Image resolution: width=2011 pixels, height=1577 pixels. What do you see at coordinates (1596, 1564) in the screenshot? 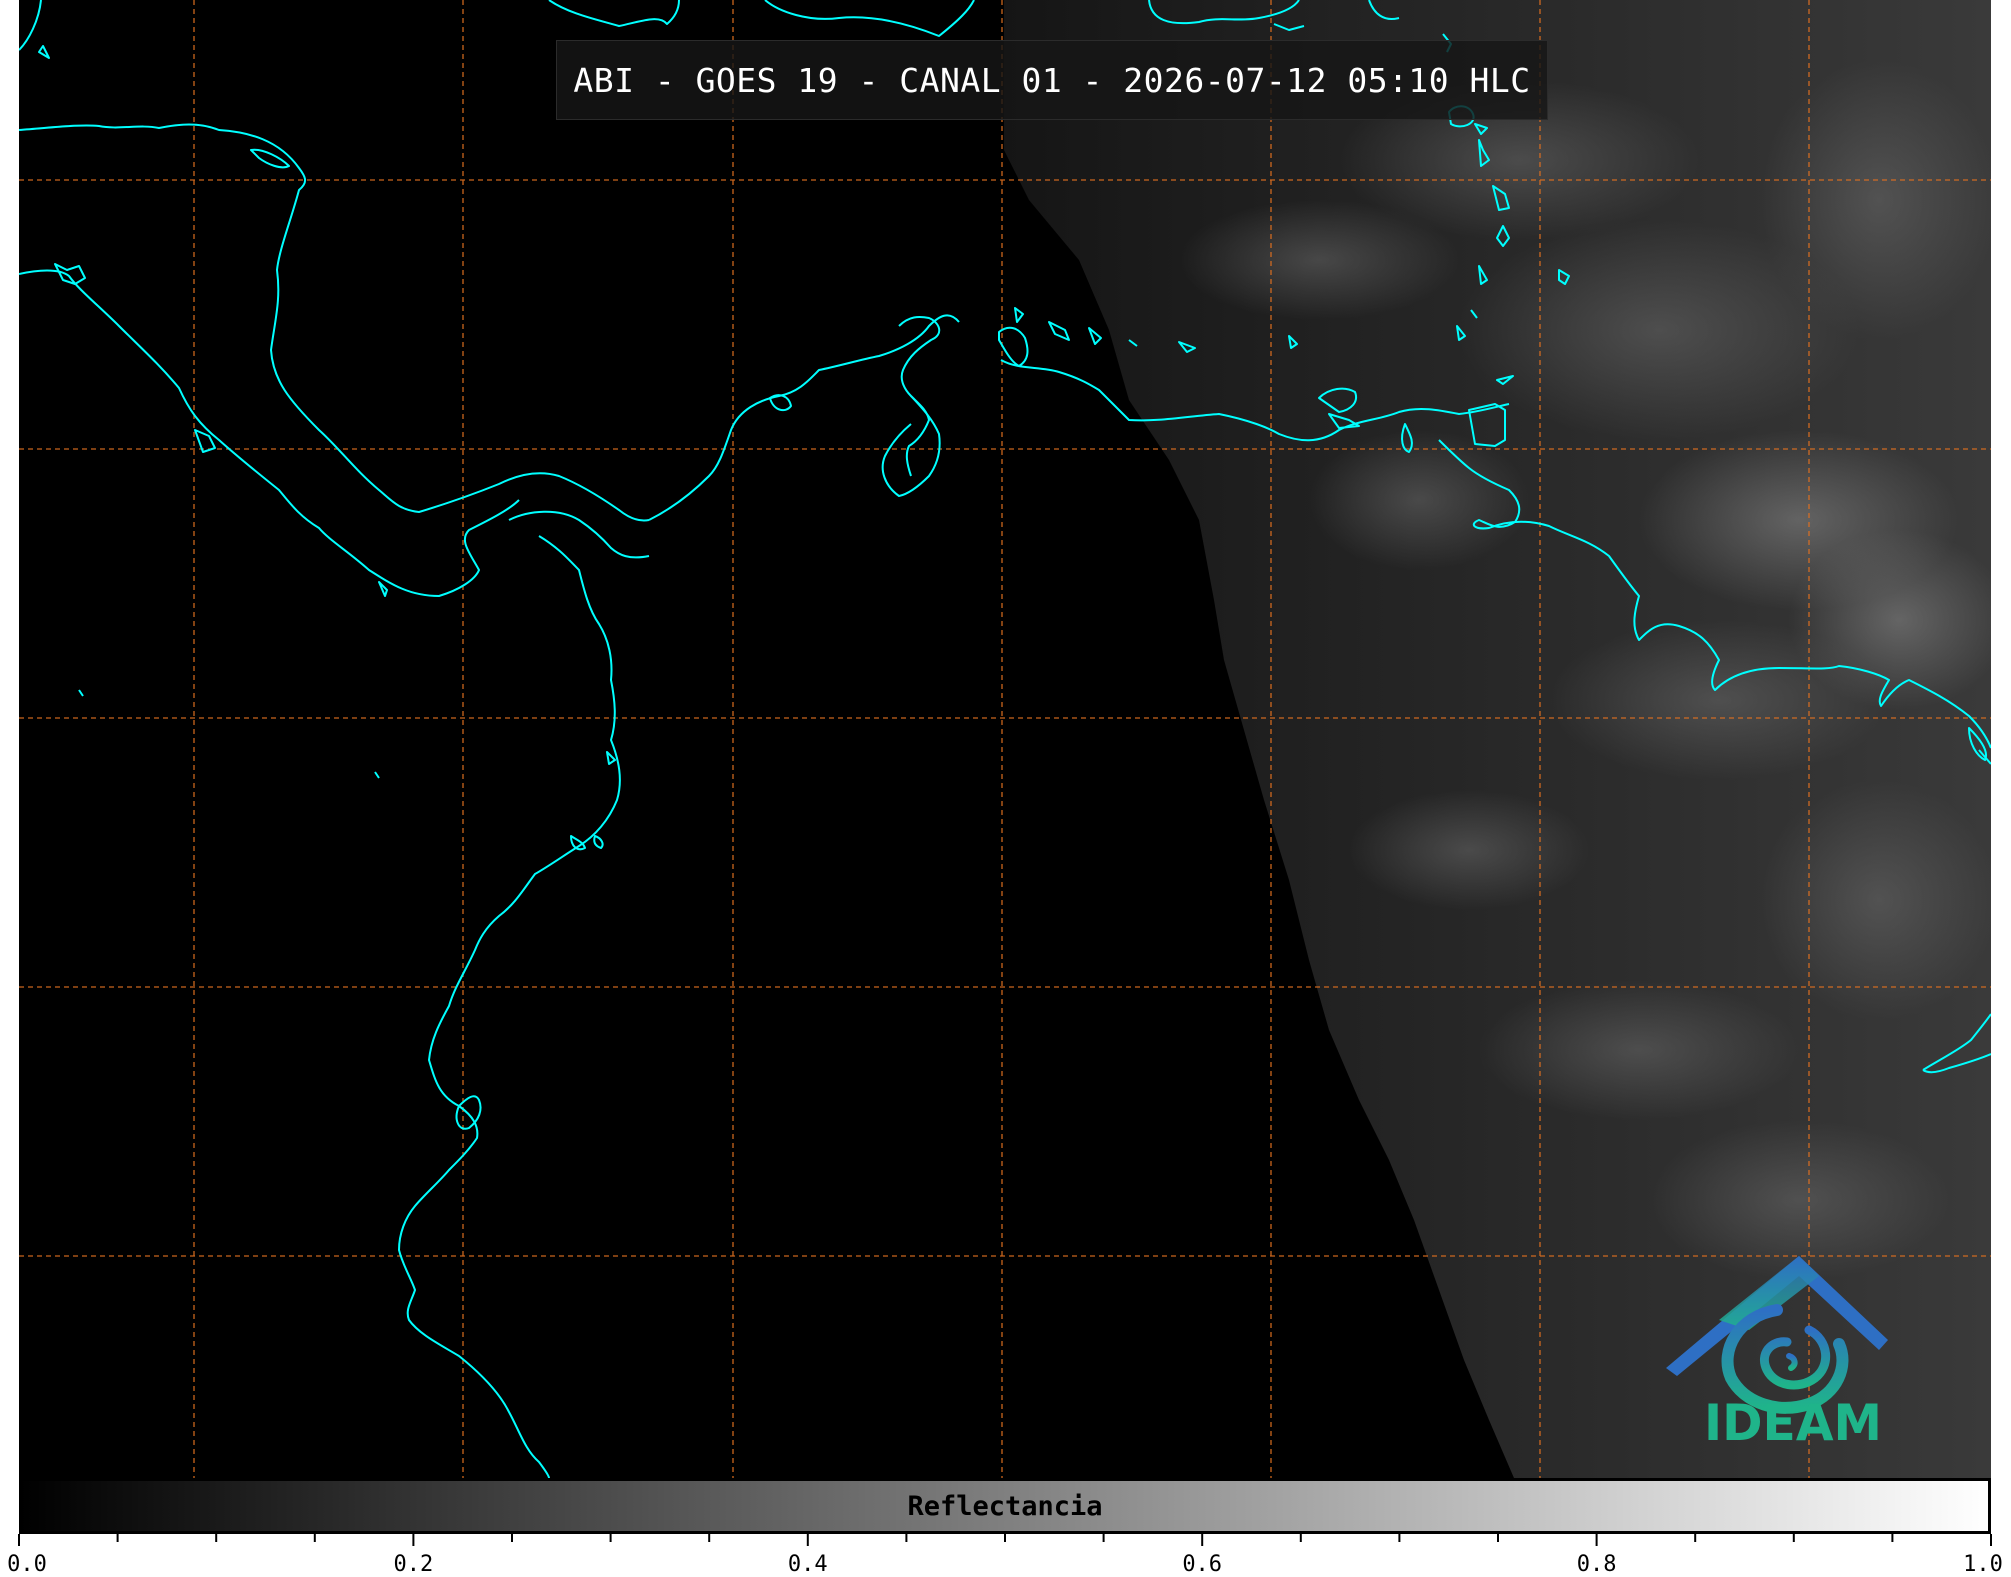
I see `colorbar-tick-label: 0.8` at bounding box center [1596, 1564].